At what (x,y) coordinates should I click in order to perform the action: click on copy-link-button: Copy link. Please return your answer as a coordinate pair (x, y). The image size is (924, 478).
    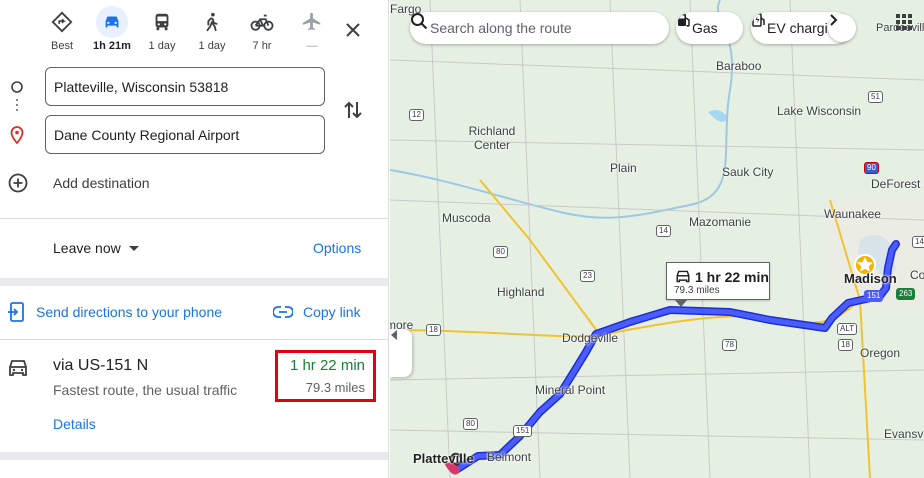
    Looking at the image, I should click on (317, 312).